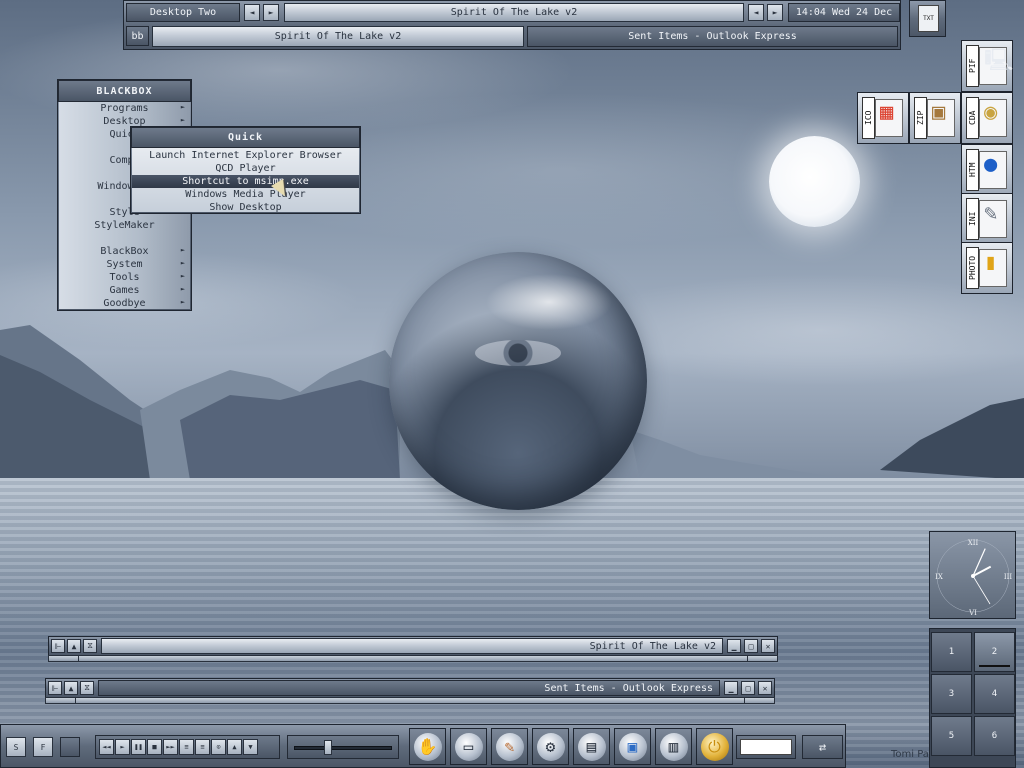  I want to click on txt-file-button: TXT, so click(927, 18).